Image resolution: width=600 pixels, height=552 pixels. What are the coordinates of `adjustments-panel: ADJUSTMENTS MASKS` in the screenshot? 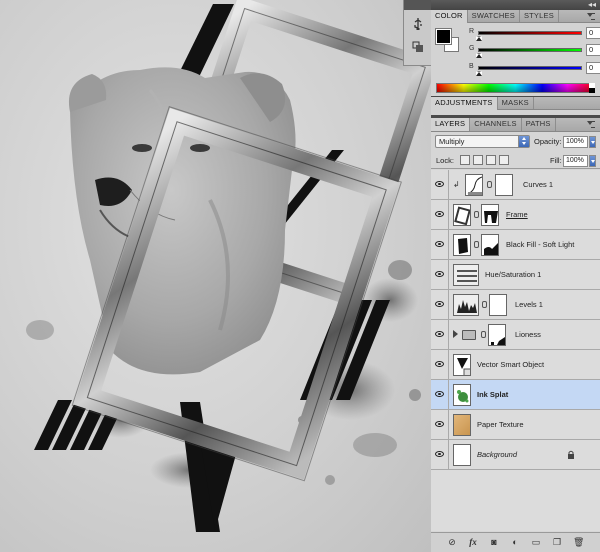 It's located at (515, 106).